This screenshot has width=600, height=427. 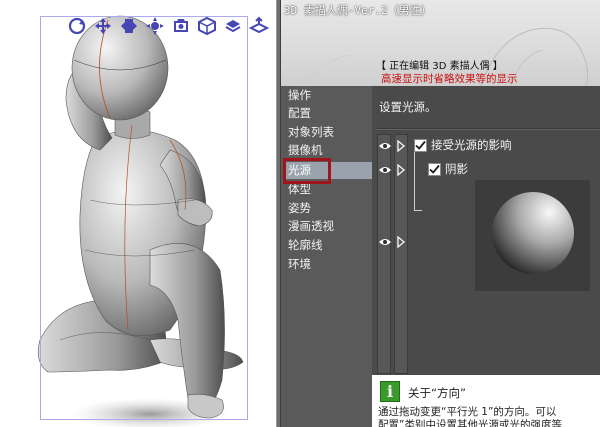 I want to click on shadow-label: 阴影, so click(x=456, y=169).